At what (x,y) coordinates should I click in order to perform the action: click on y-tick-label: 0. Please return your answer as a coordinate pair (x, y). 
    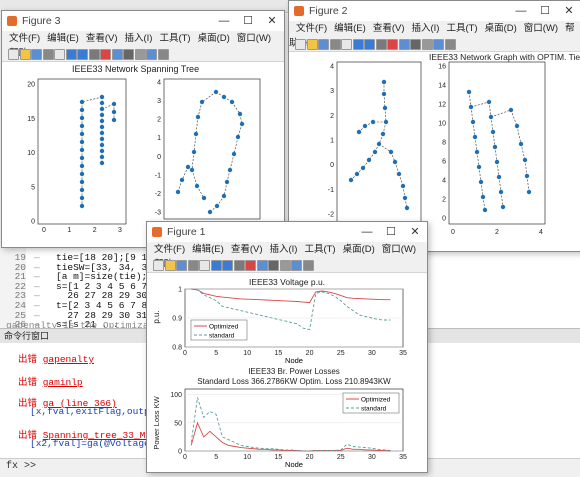
    Looking at the image, I should click on (159, 157).